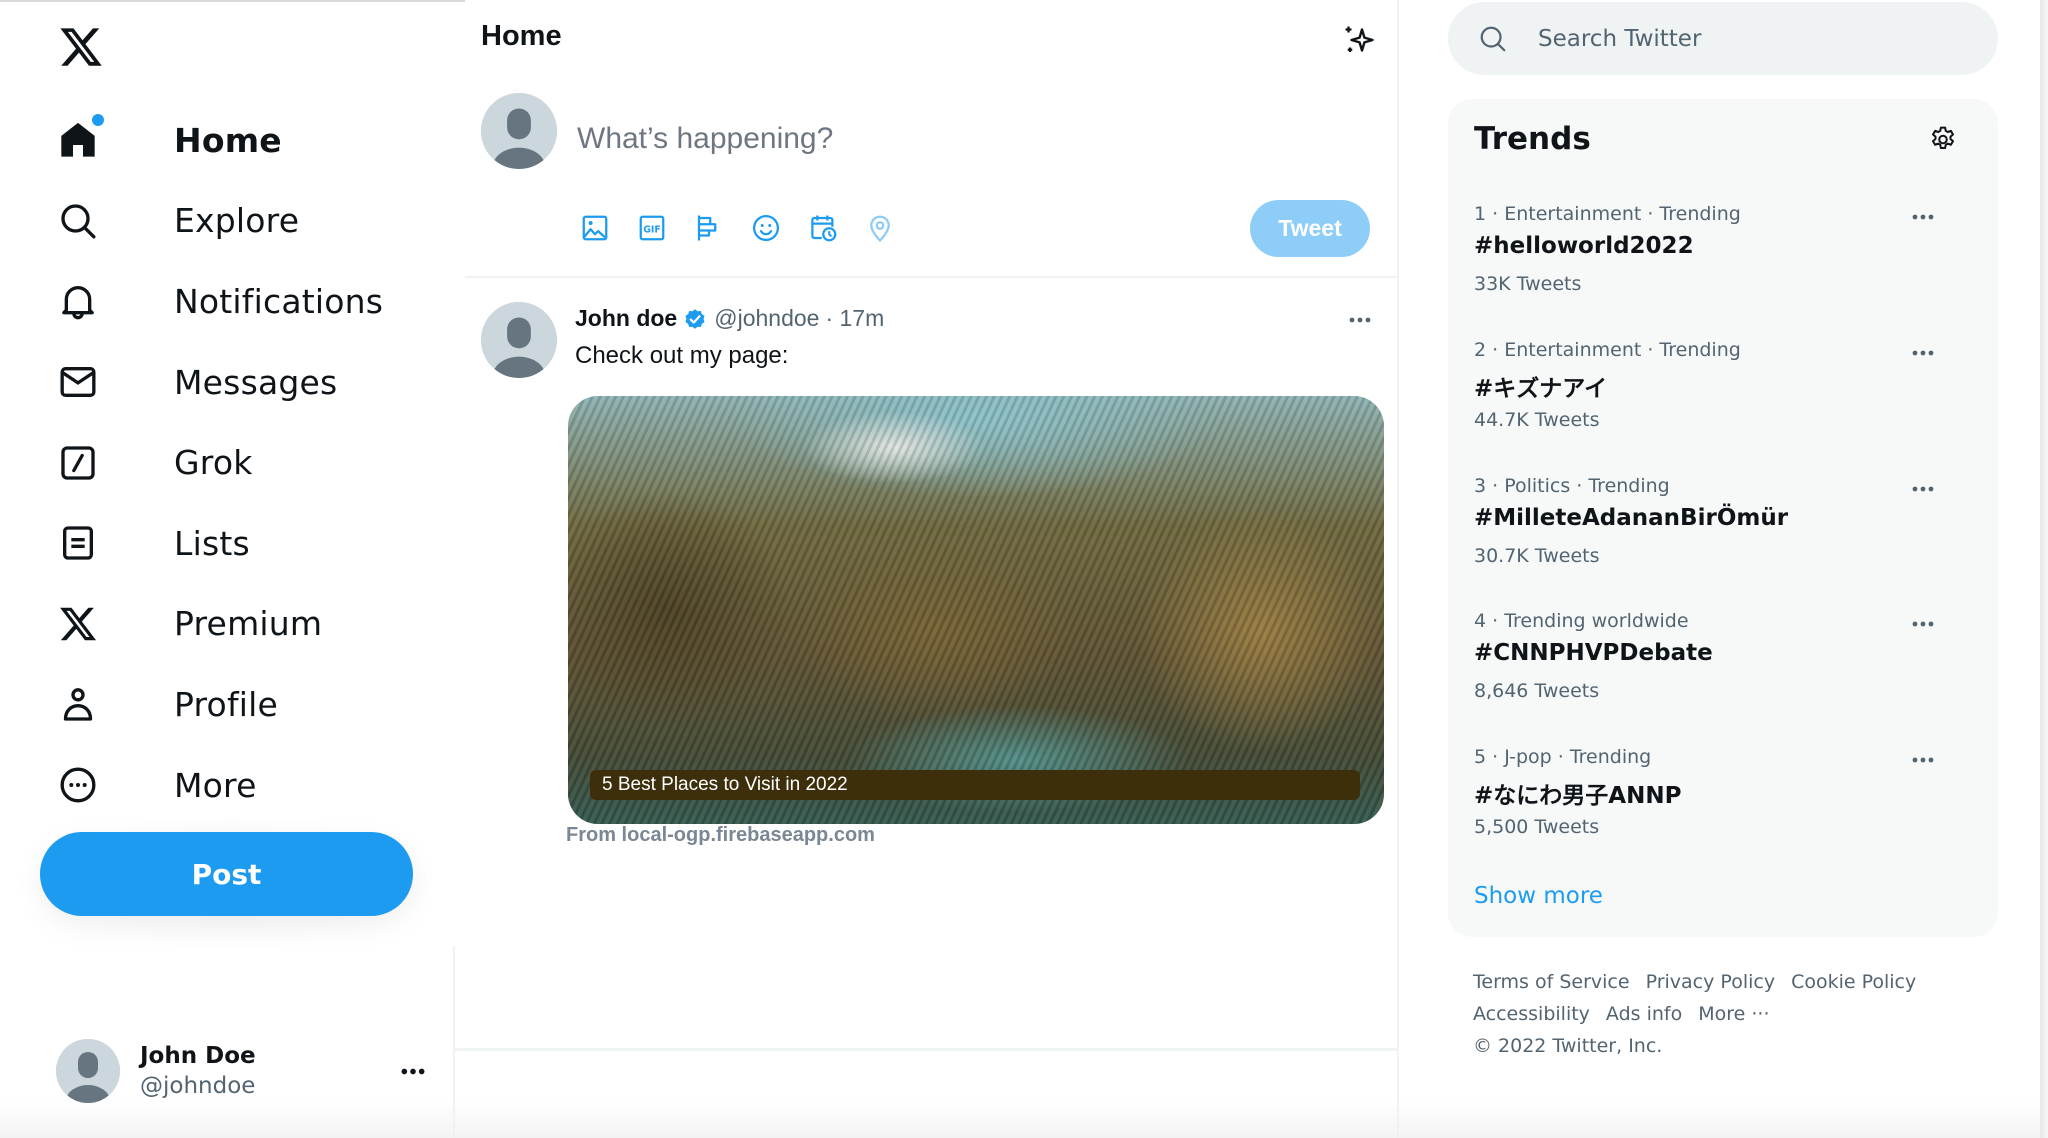 The height and width of the screenshot is (1138, 2048). What do you see at coordinates (1578, 796) in the screenshot?
I see `trend-name: #なにわ男子ANNP` at bounding box center [1578, 796].